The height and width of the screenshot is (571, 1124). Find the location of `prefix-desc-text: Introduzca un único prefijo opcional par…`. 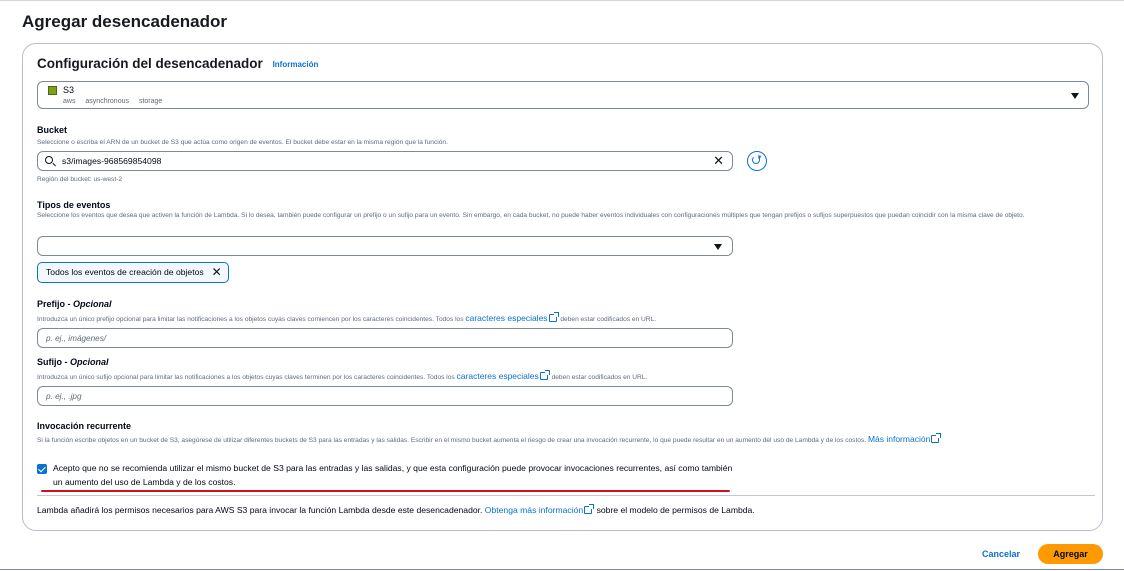

prefix-desc-text: Introduzca un único prefijo opcional par… is located at coordinates (251, 319).